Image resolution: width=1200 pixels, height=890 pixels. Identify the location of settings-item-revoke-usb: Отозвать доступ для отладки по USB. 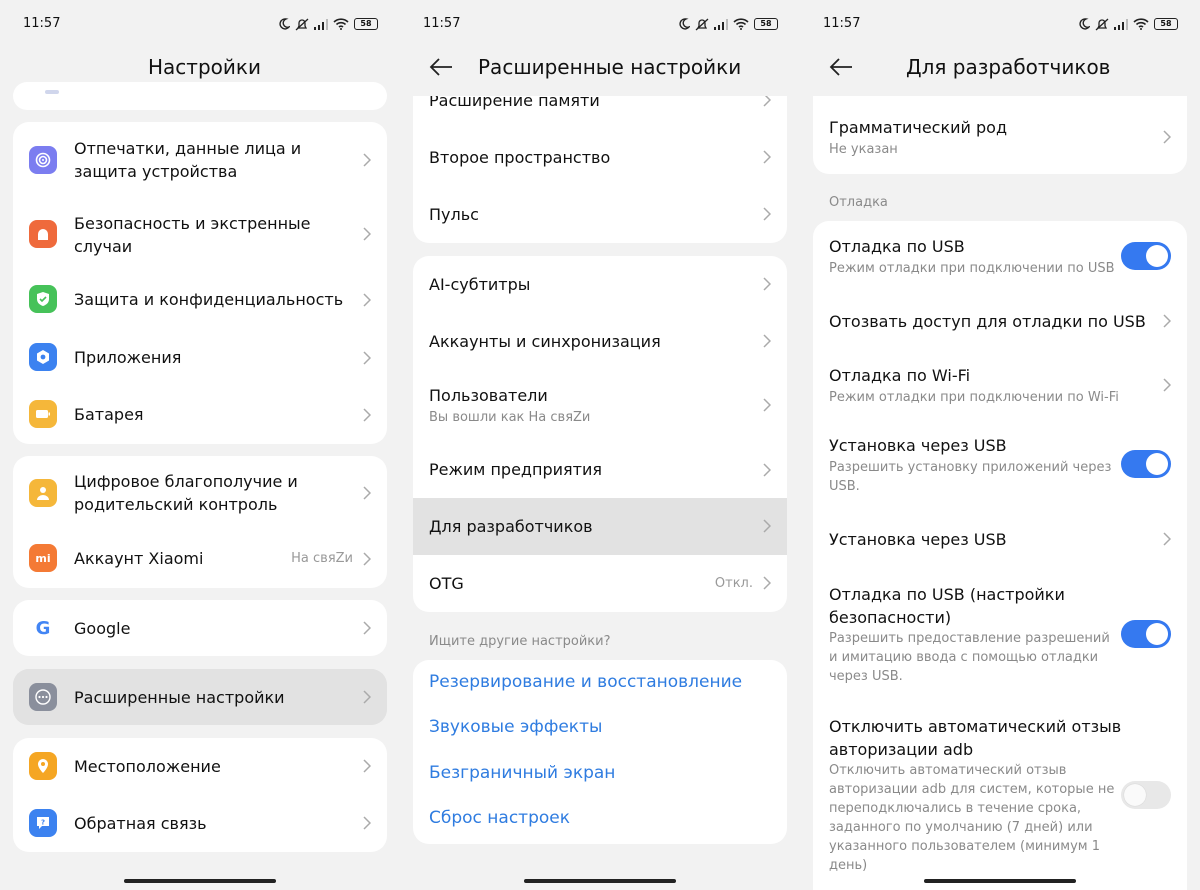
(1000, 321).